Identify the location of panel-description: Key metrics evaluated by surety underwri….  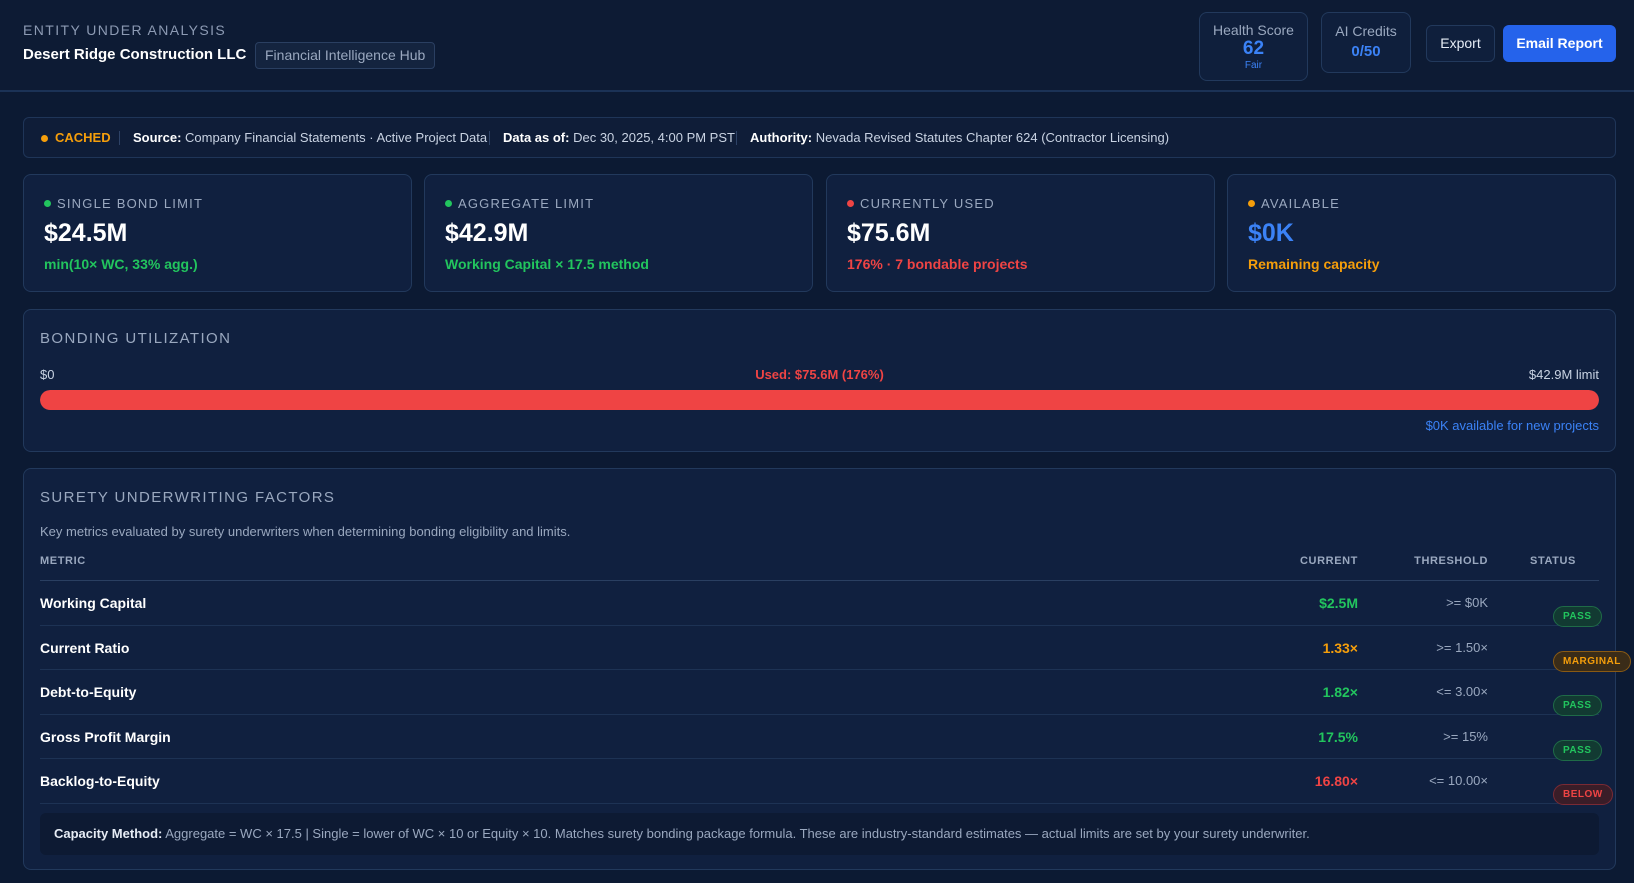
(305, 531).